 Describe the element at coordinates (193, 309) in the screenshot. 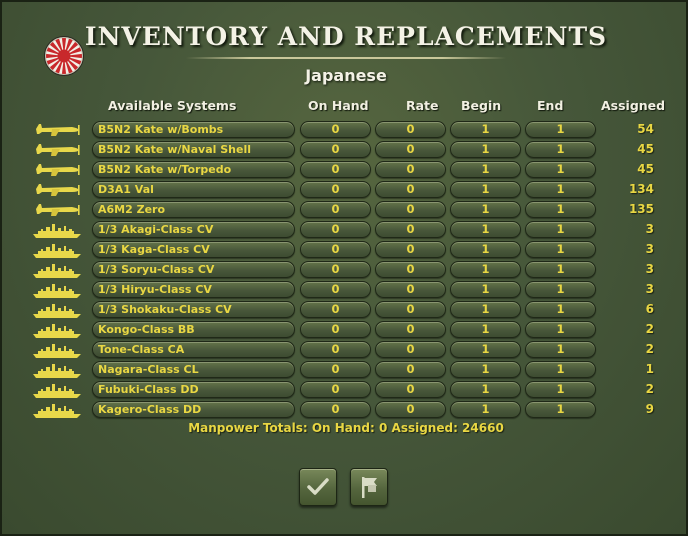

I see `system-name: 1/3 Shokaku-Class CV` at that location.